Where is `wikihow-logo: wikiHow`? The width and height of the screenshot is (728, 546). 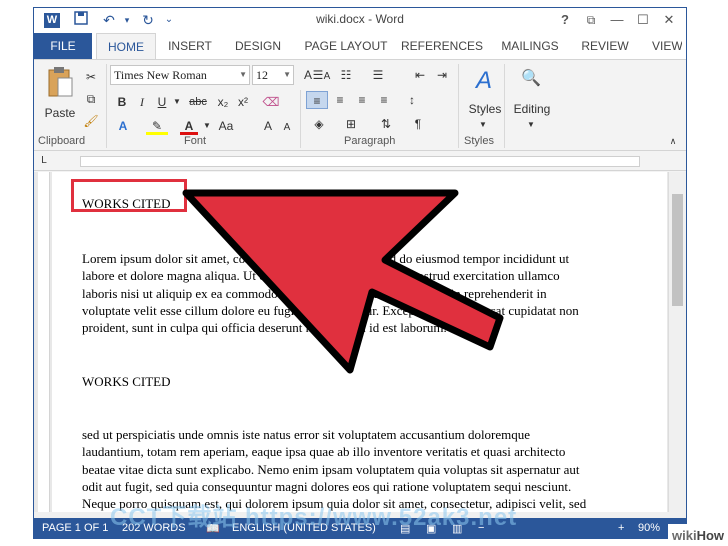
wikihow-logo: wikiHow is located at coordinates (698, 535).